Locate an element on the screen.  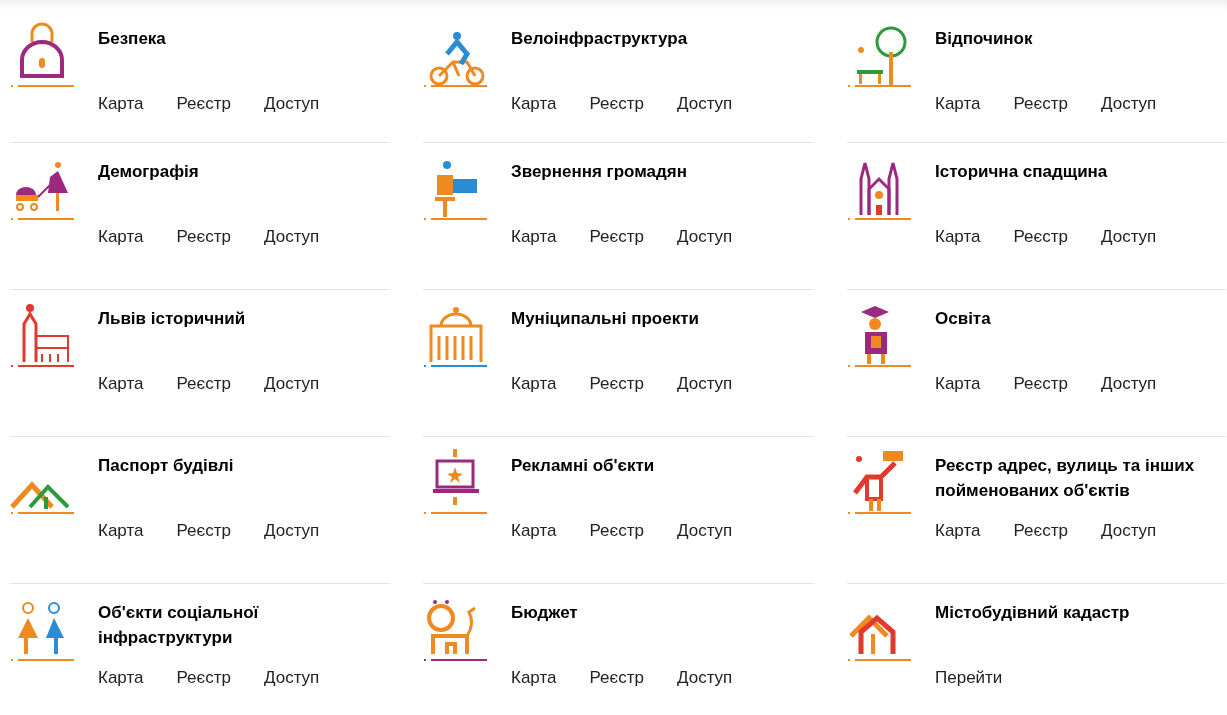
lock-icon is located at coordinates (43, 54).